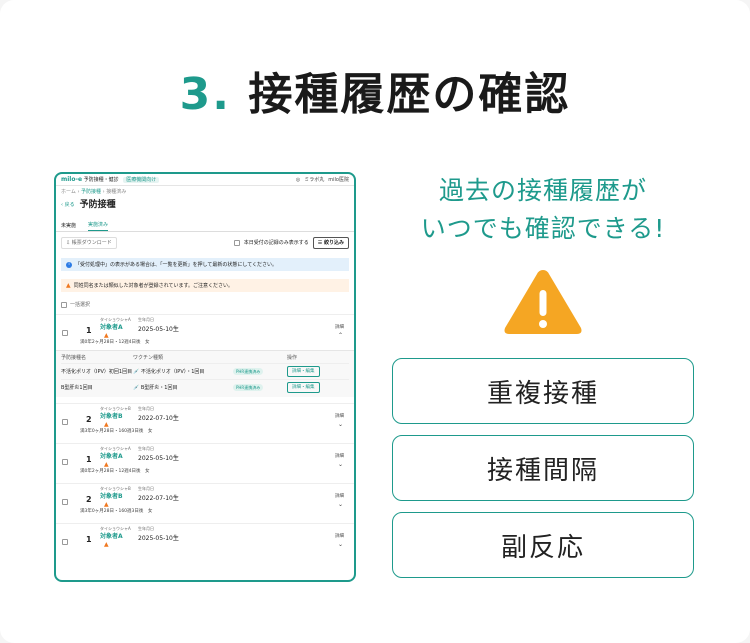 The image size is (750, 643). What do you see at coordinates (292, 358) in the screenshot?
I see `col-action: 操作` at bounding box center [292, 358].